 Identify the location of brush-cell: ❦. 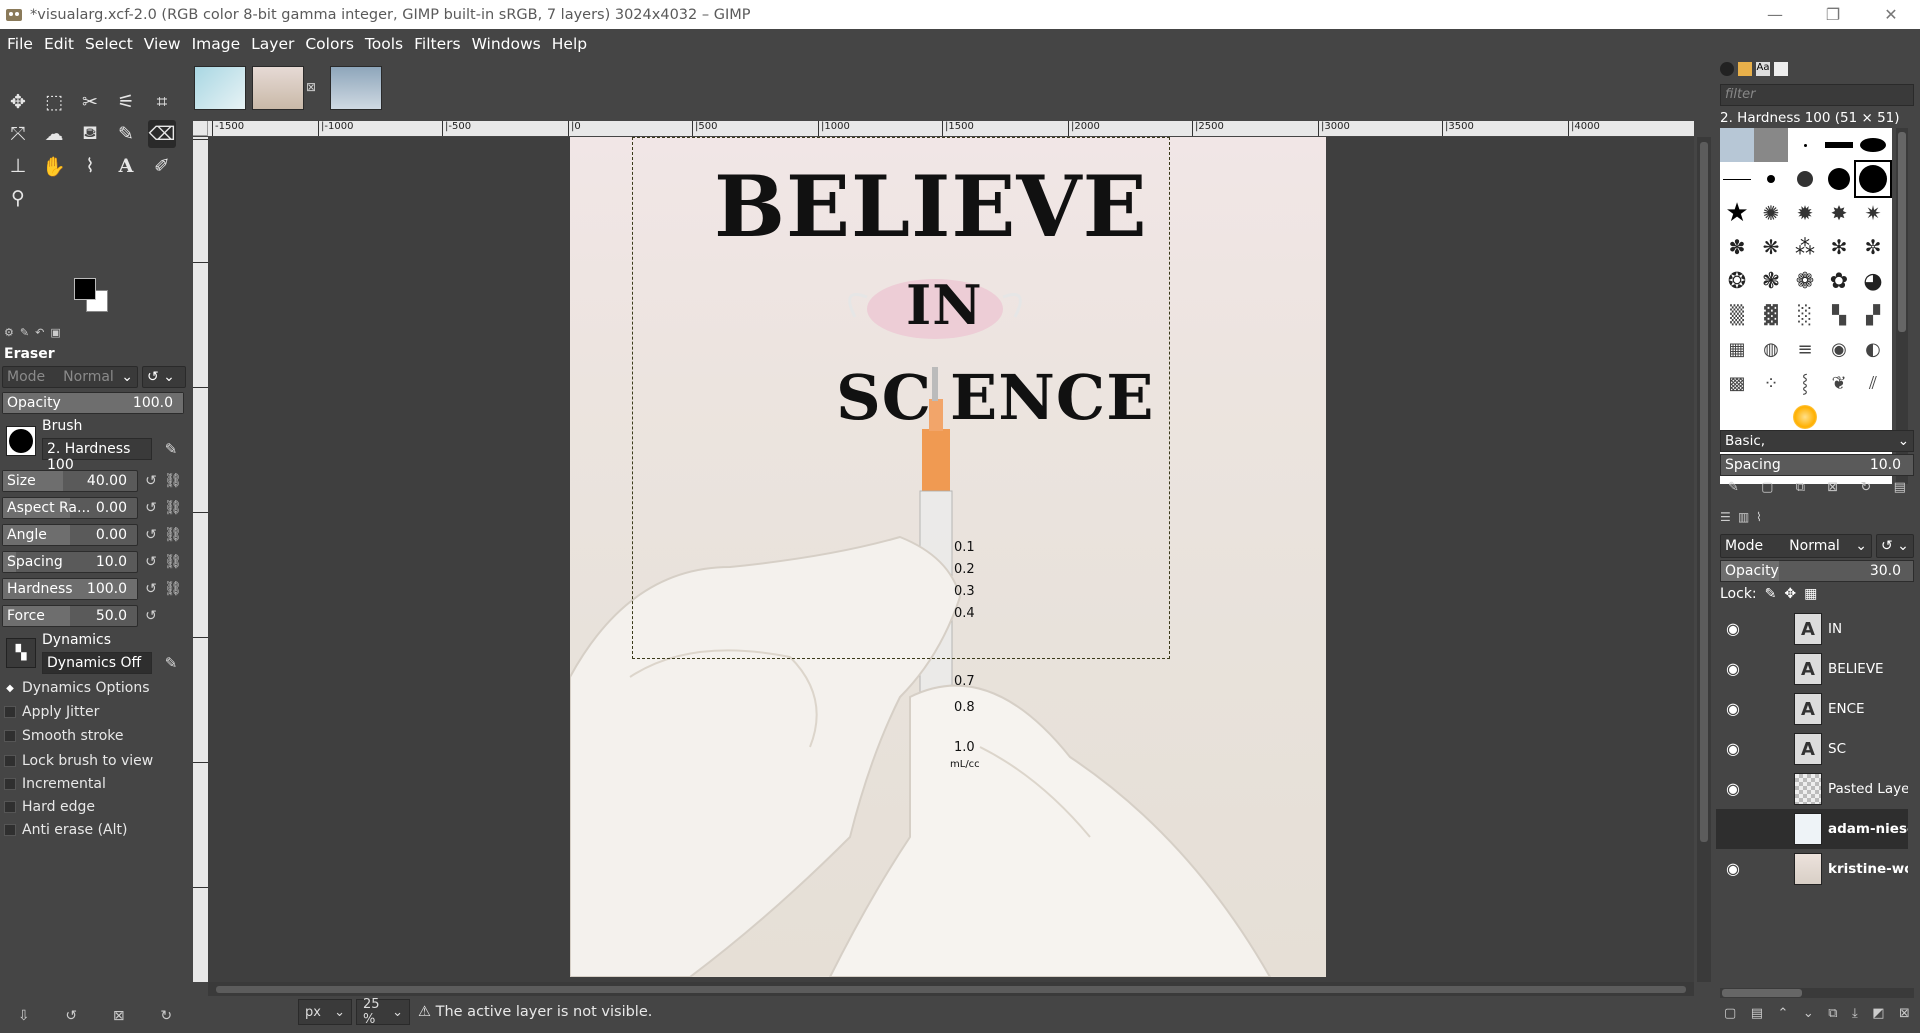
(1839, 383).